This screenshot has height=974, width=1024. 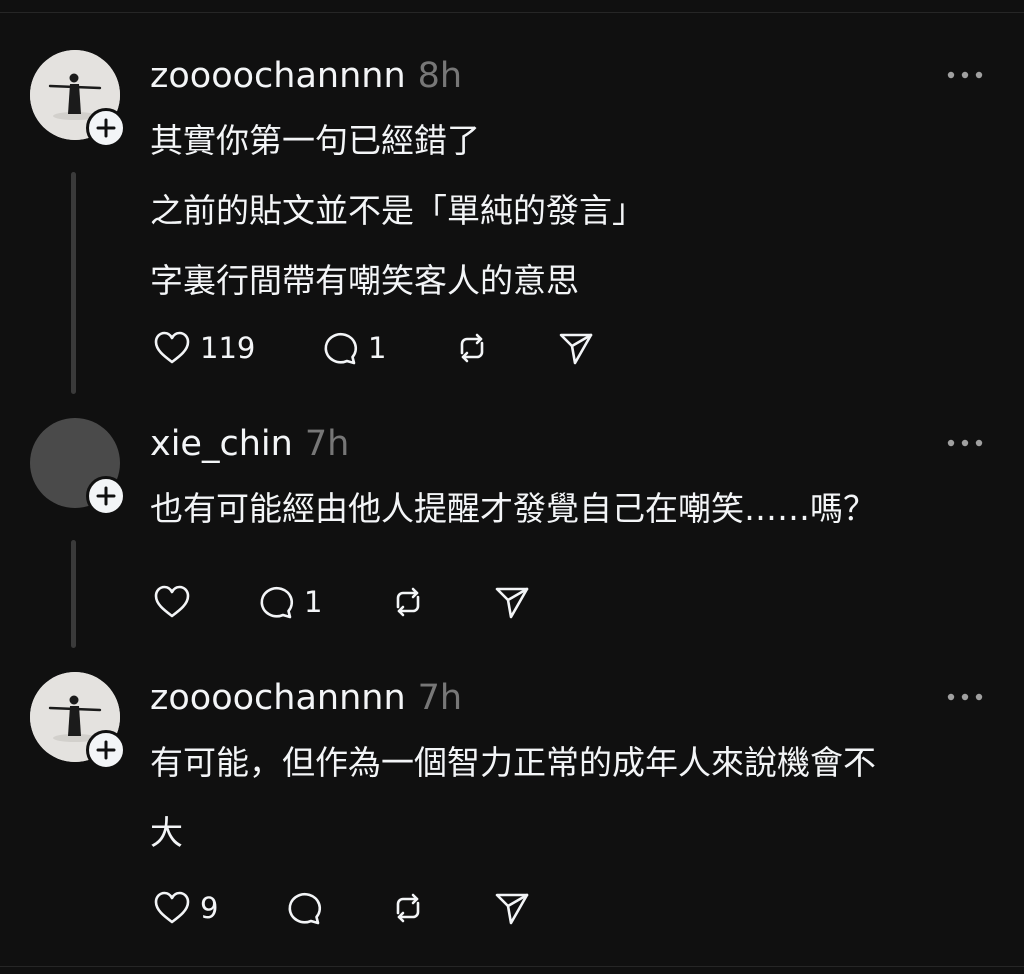 I want to click on comment-line: 其實你第一句已經錯了, so click(x=315, y=140).